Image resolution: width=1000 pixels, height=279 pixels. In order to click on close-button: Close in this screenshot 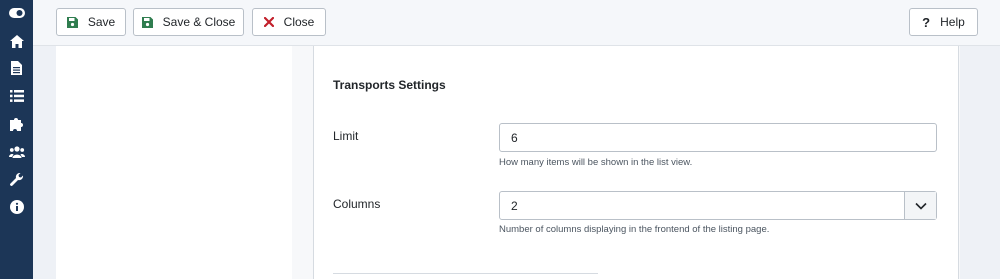, I will do `click(289, 22)`.